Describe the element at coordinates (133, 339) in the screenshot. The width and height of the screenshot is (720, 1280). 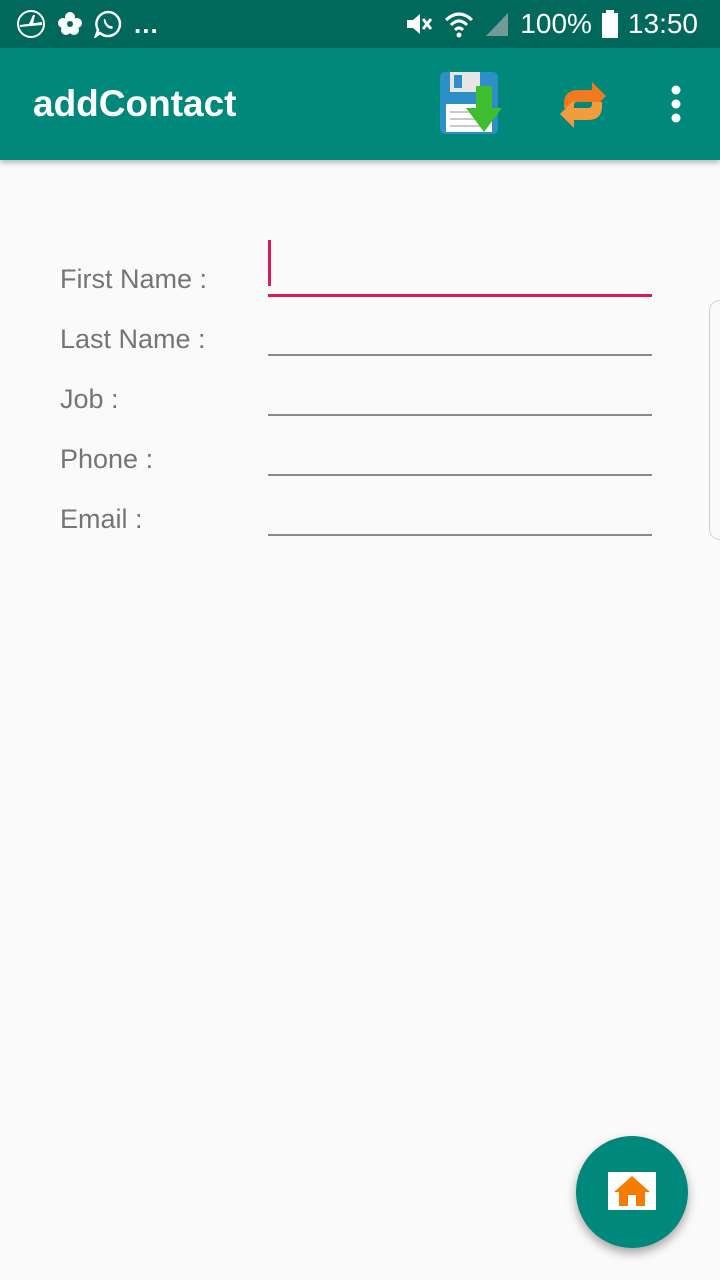
I see `last-name-label: Last Name :` at that location.